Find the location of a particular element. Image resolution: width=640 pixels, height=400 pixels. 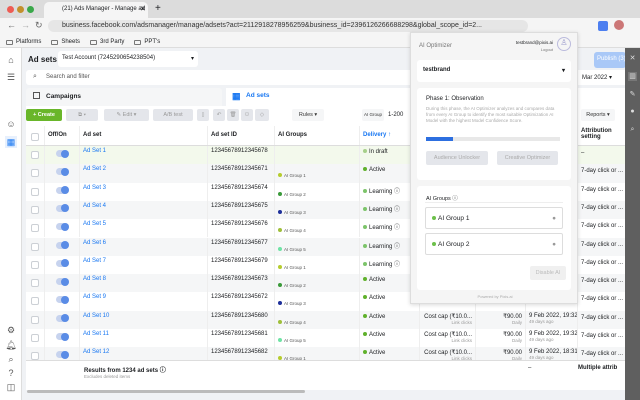

ad-set-name-link: Ad Set 8 is located at coordinates (144, 283).